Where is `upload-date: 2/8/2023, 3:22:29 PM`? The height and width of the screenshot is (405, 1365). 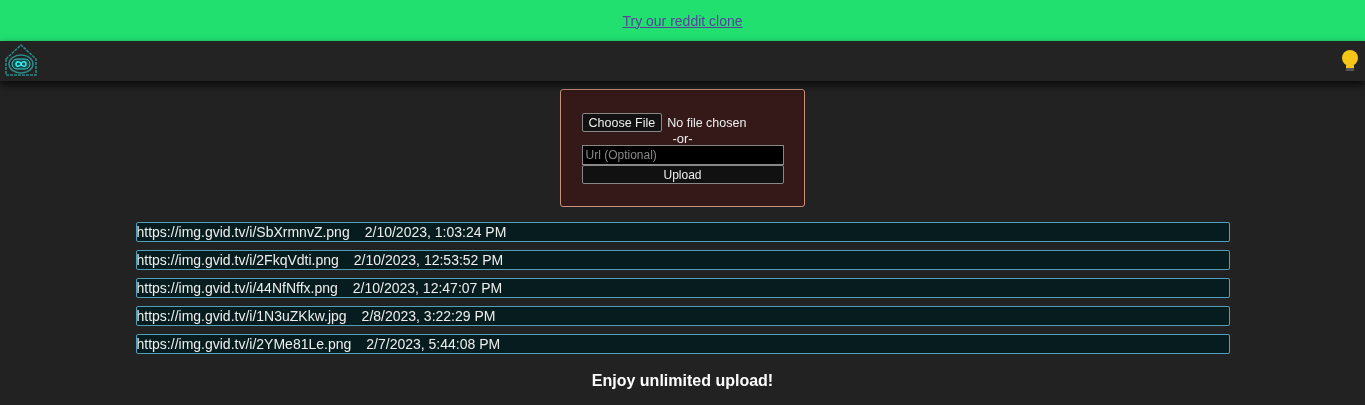 upload-date: 2/8/2023, 3:22:29 PM is located at coordinates (428, 316).